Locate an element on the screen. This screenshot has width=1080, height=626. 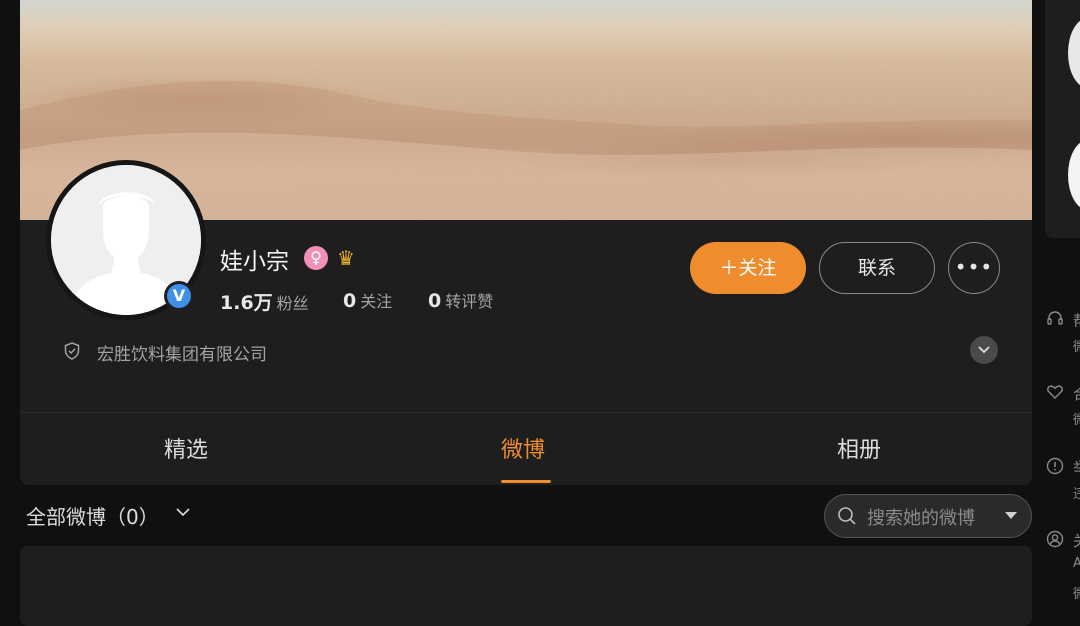
female-badge-icon: ♀ is located at coordinates (316, 258).